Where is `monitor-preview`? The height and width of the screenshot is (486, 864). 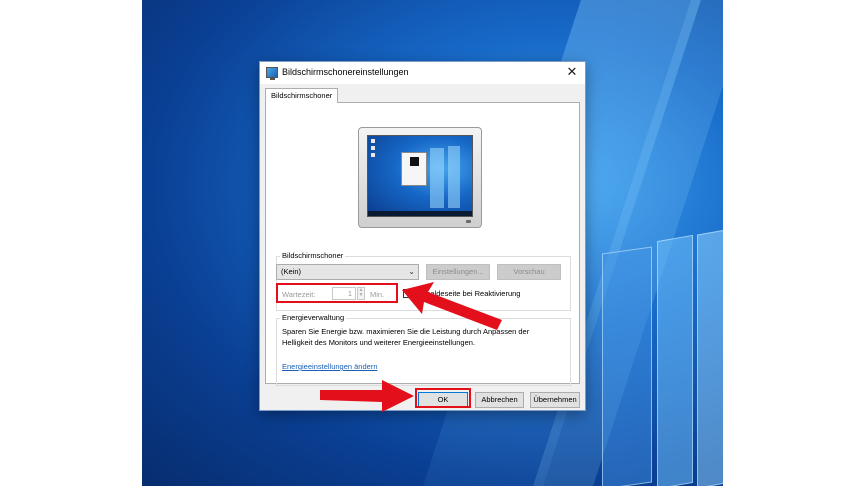
monitor-preview is located at coordinates (420, 177).